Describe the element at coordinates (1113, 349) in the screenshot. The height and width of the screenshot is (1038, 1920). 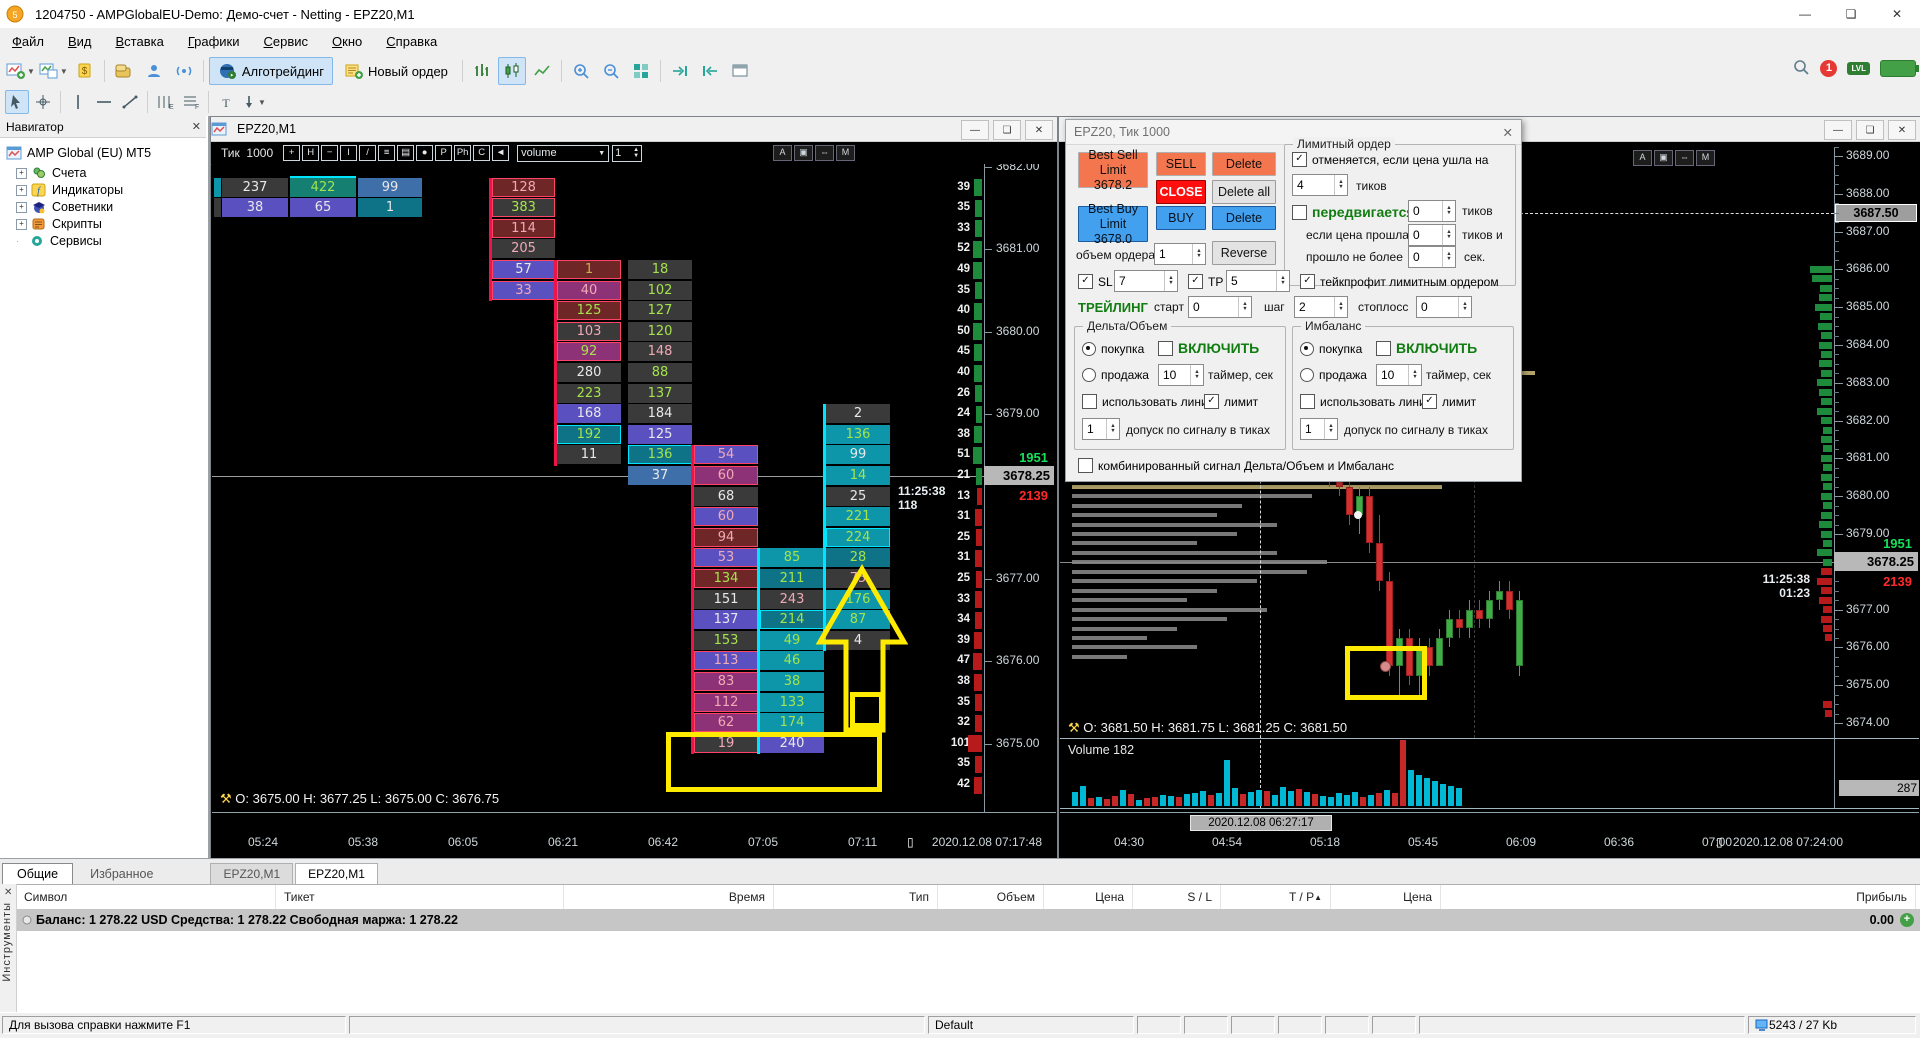
I see `delta-buy-radio: покупка` at that location.